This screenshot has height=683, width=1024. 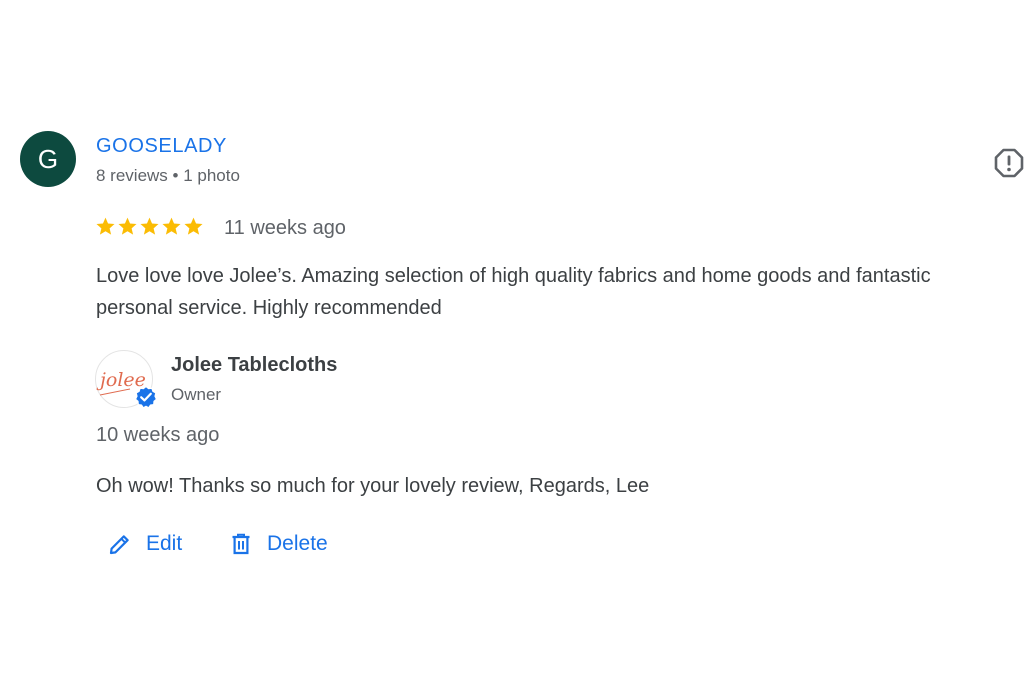 What do you see at coordinates (241, 544) in the screenshot?
I see `trash-icon` at bounding box center [241, 544].